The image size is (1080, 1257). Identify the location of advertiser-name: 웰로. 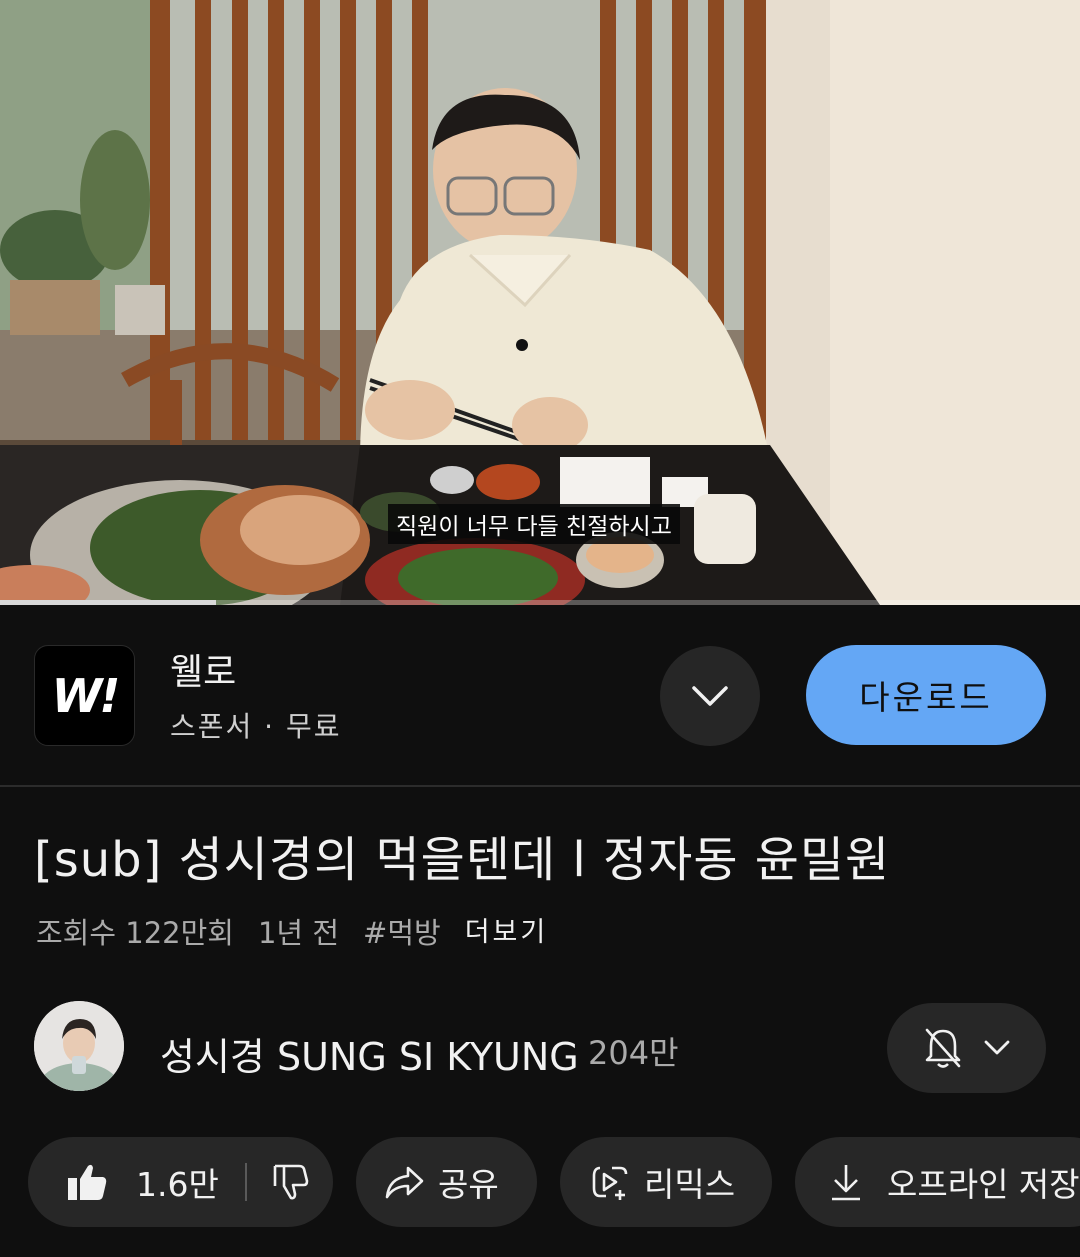
(203, 672).